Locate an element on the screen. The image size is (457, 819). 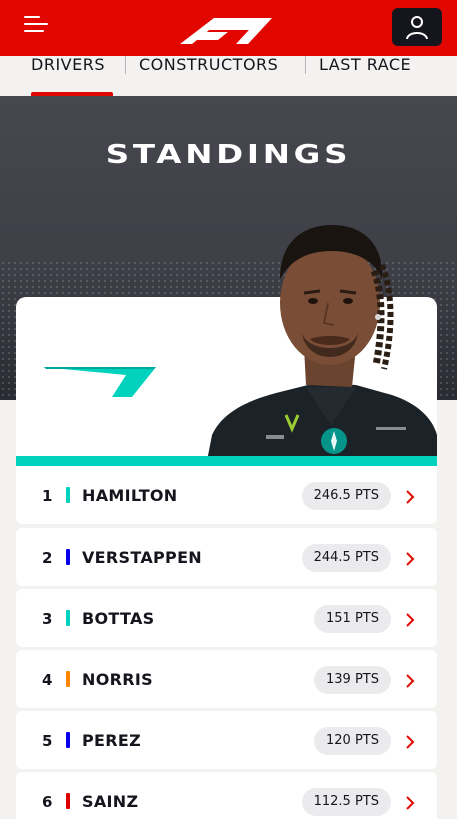
standings-tabs: DRIVERS CONSTRUCTORS LAST RACE is located at coordinates (228, 75).